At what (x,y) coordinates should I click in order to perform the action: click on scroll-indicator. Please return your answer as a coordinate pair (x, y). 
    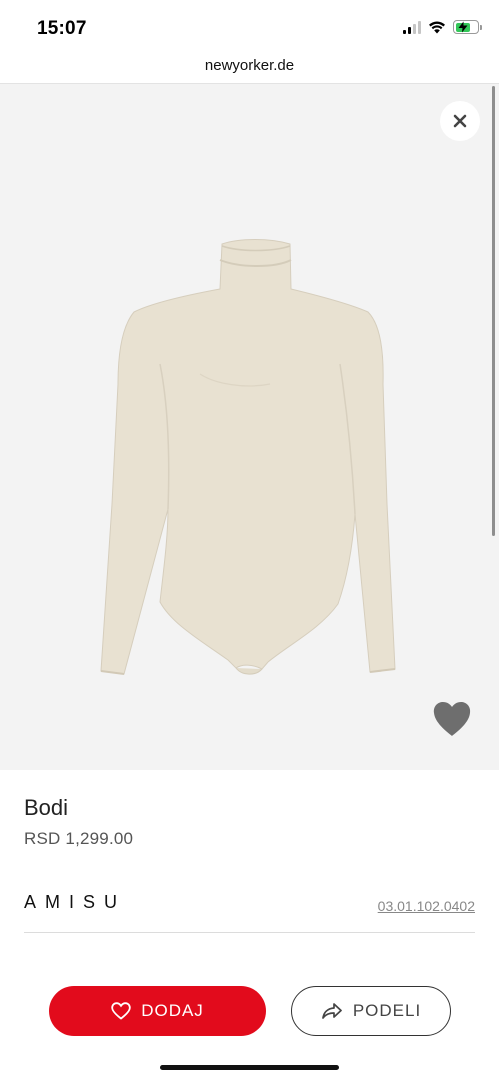
    Looking at the image, I should click on (493, 311).